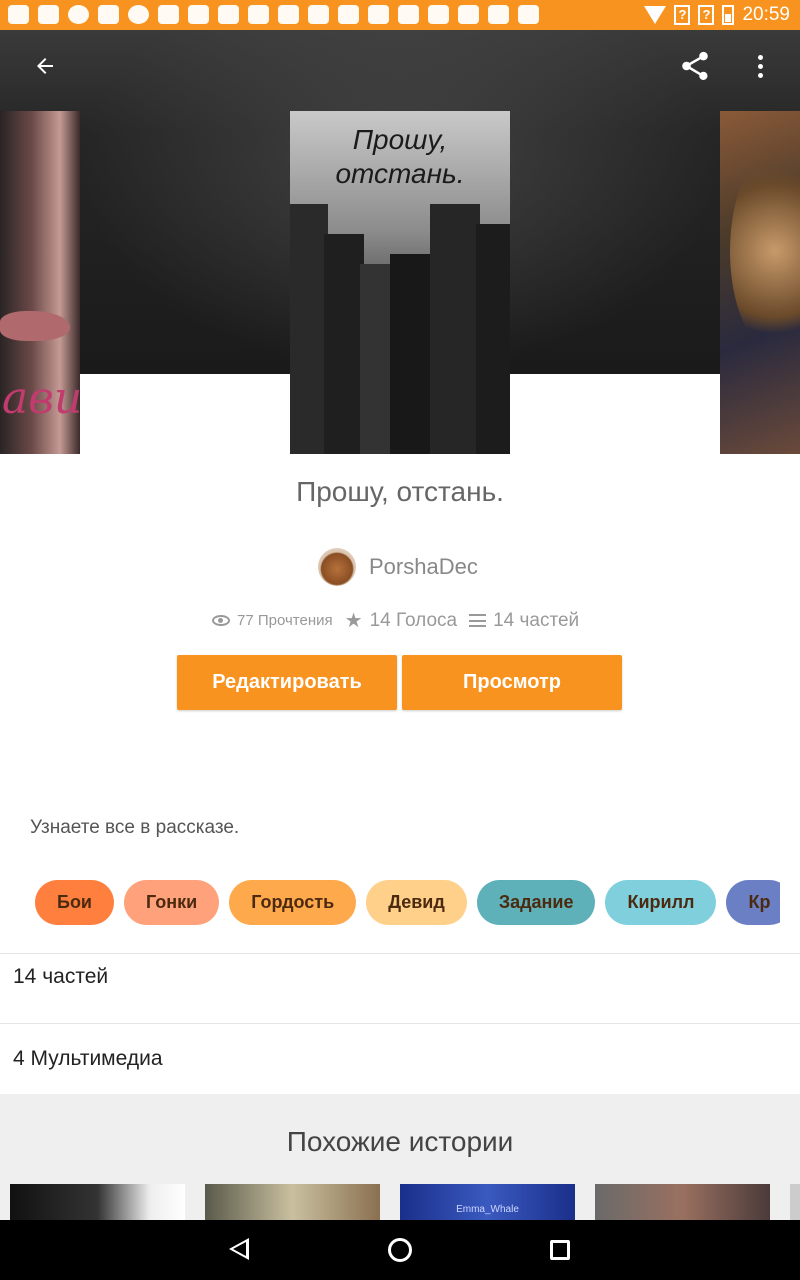 This screenshot has width=800, height=1280. Describe the element at coordinates (478, 620) in the screenshot. I see `list-icon` at that location.